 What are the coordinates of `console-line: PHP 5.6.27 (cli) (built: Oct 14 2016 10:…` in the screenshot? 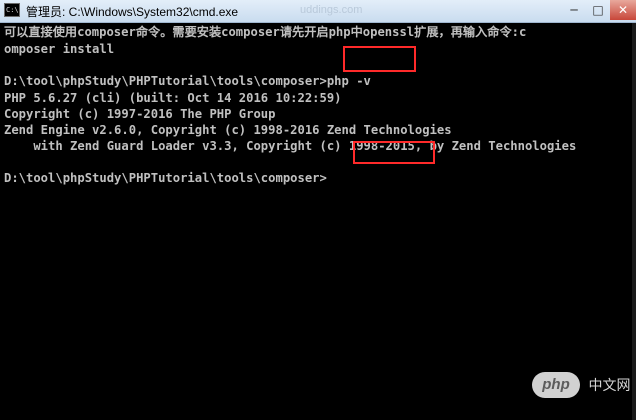 It's located at (173, 98).